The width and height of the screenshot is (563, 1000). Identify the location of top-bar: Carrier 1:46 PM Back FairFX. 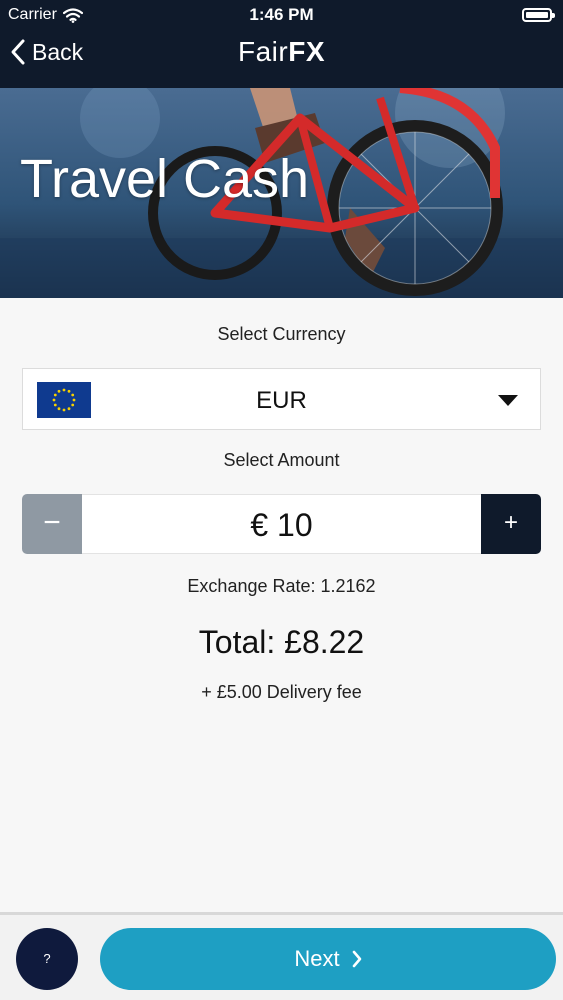
(281, 44).